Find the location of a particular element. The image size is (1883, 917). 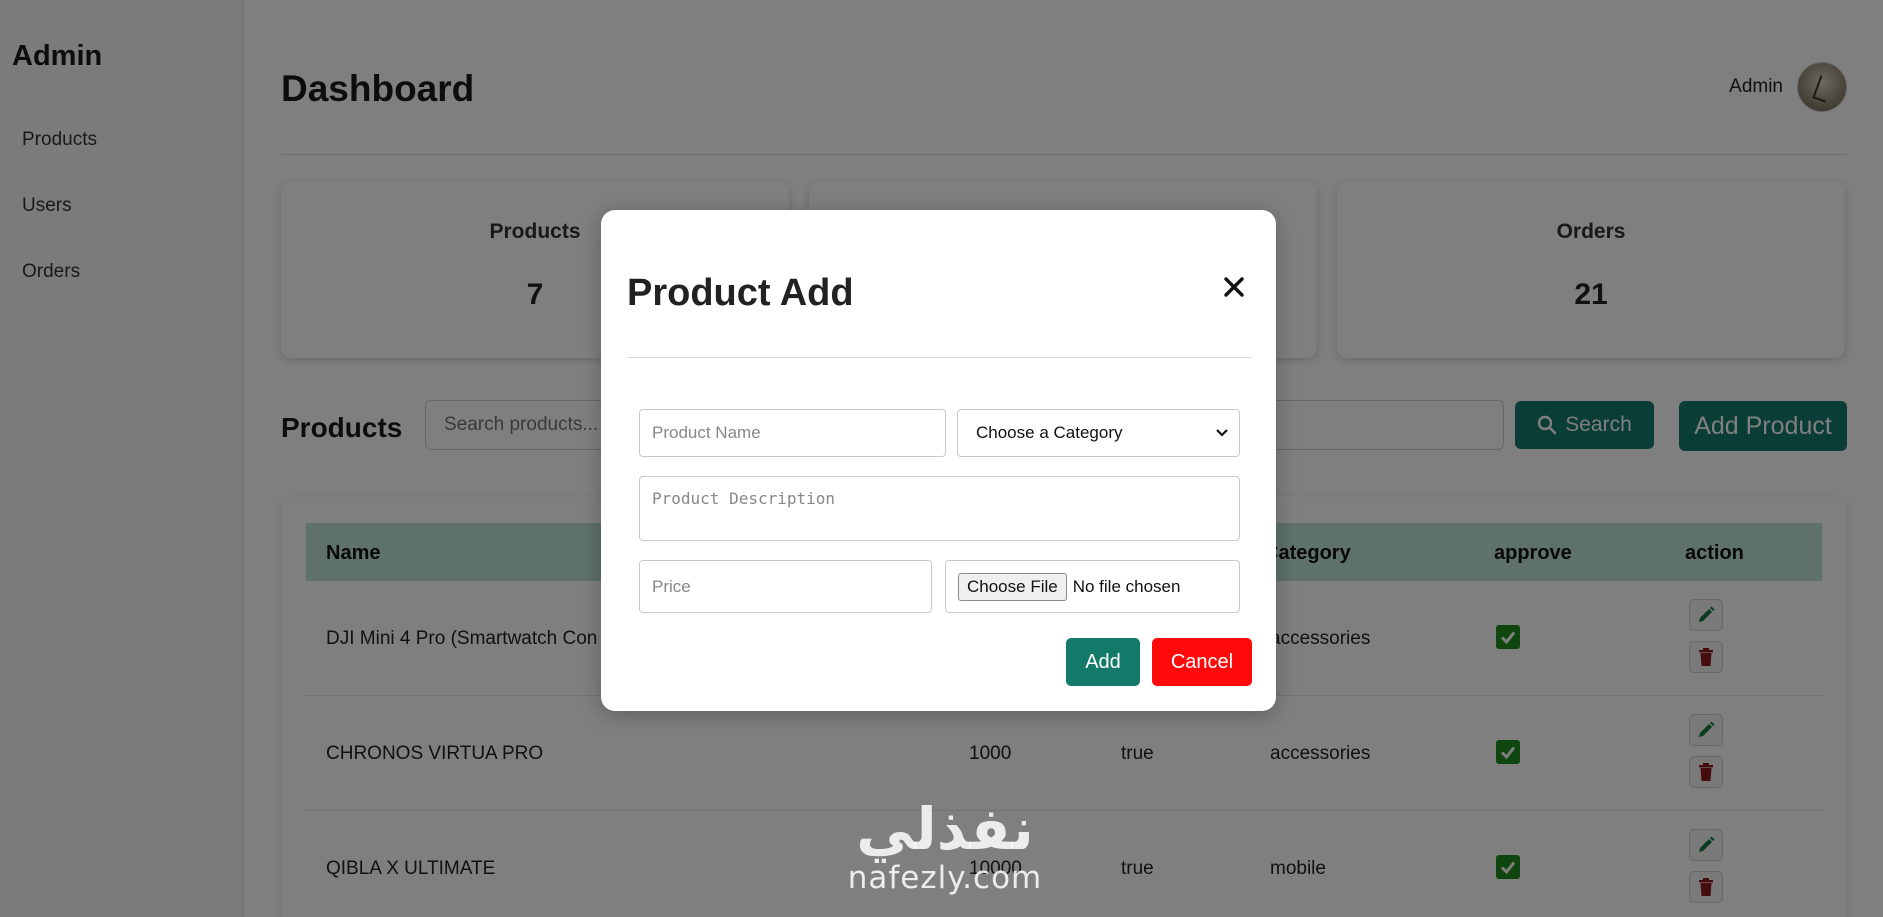

category-select-value: Choose a Category is located at coordinates (1049, 432).